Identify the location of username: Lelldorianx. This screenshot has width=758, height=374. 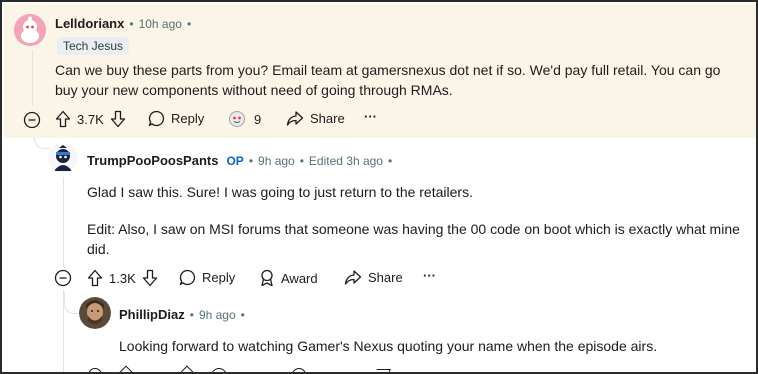
(89, 23).